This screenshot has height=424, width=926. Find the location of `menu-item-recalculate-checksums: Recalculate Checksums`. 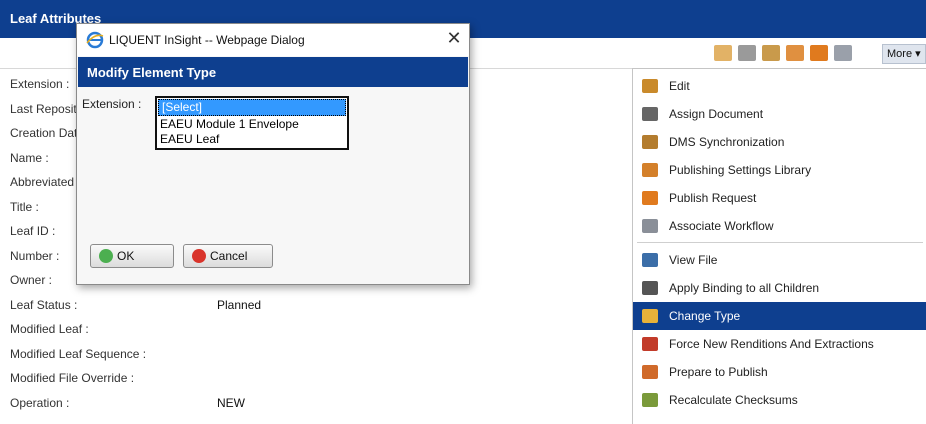

menu-item-recalculate-checksums: Recalculate Checksums is located at coordinates (779, 400).